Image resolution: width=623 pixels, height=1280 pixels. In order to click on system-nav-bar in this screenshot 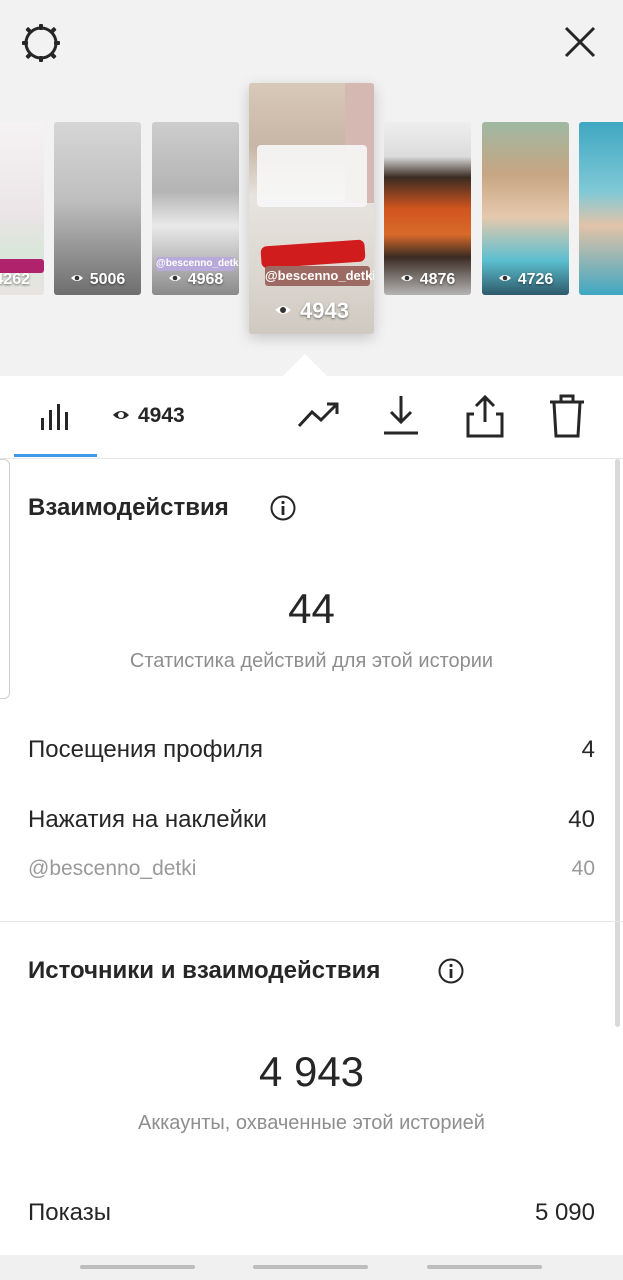, I will do `click(311, 1267)`.